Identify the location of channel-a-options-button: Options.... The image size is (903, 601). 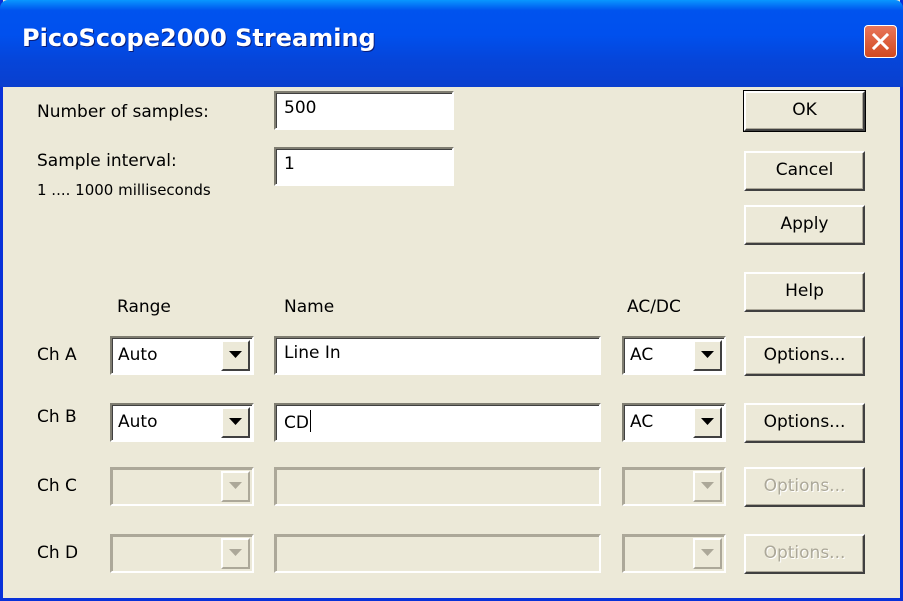
(804, 356).